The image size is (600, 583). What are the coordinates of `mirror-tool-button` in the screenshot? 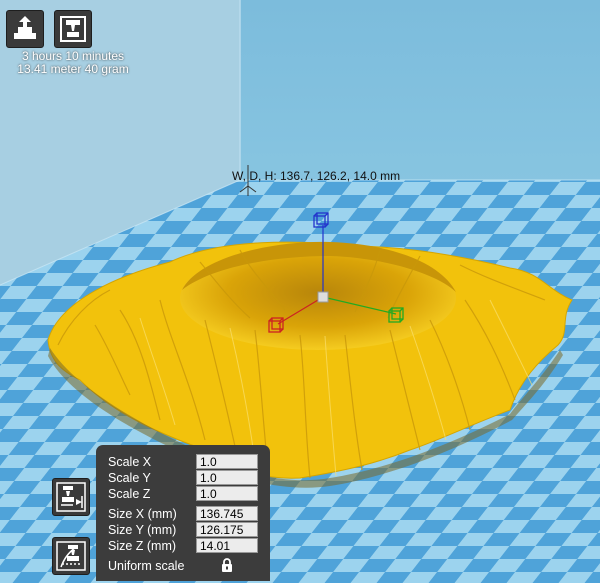 It's located at (71, 556).